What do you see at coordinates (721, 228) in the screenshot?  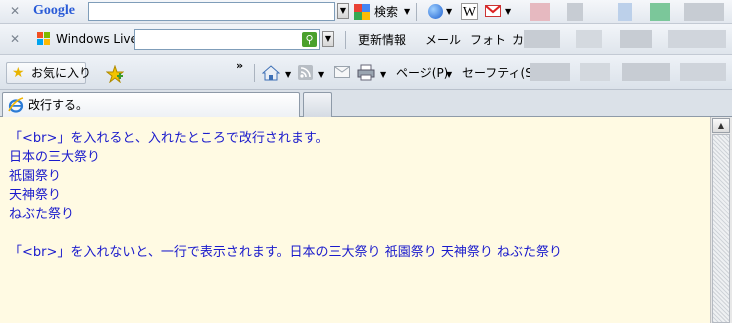 I see `scrollbar-track` at bounding box center [721, 228].